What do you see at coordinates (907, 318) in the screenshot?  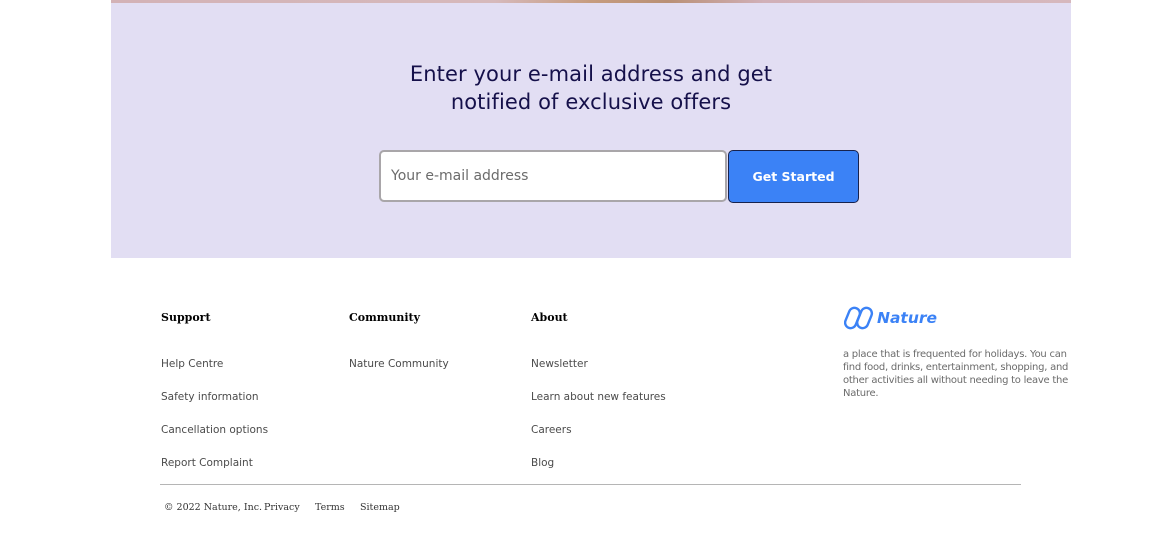 I see `brand-name: Nature` at bounding box center [907, 318].